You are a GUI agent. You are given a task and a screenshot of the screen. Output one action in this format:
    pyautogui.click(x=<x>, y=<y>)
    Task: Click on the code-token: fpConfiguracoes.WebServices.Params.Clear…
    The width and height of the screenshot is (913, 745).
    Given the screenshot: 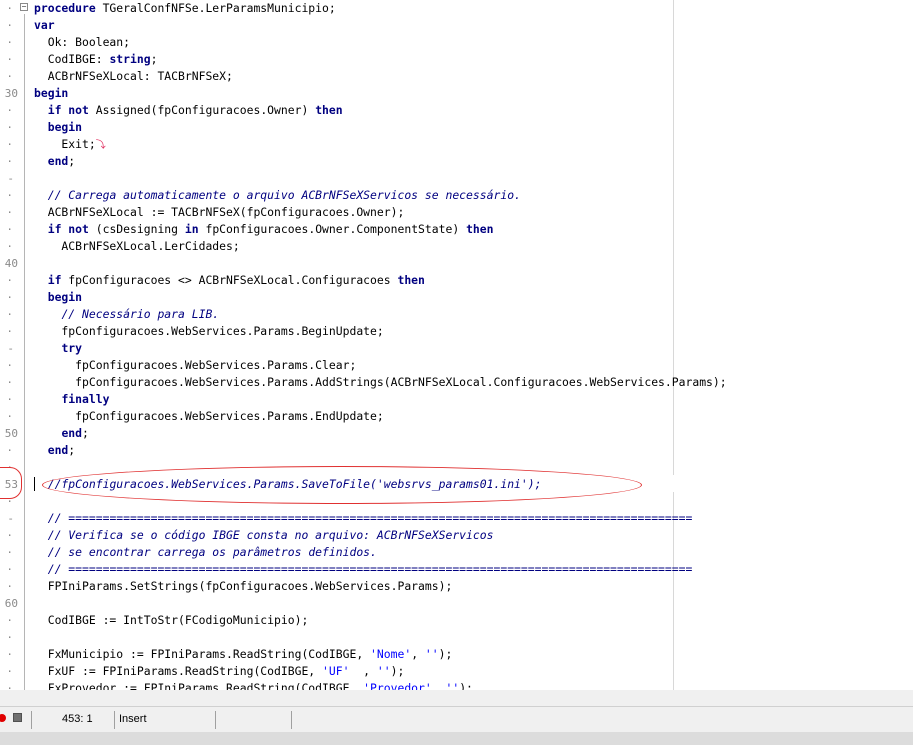 What is the action you would take?
    pyautogui.click(x=195, y=365)
    